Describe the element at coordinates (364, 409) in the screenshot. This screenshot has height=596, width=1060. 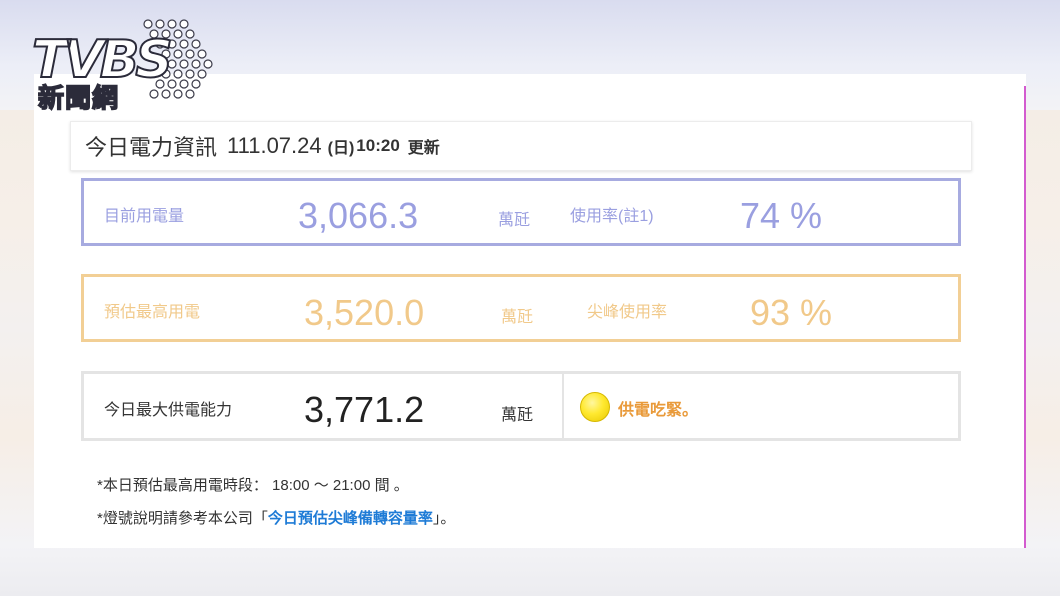
I see `max-supply-value: 3,771.2` at that location.